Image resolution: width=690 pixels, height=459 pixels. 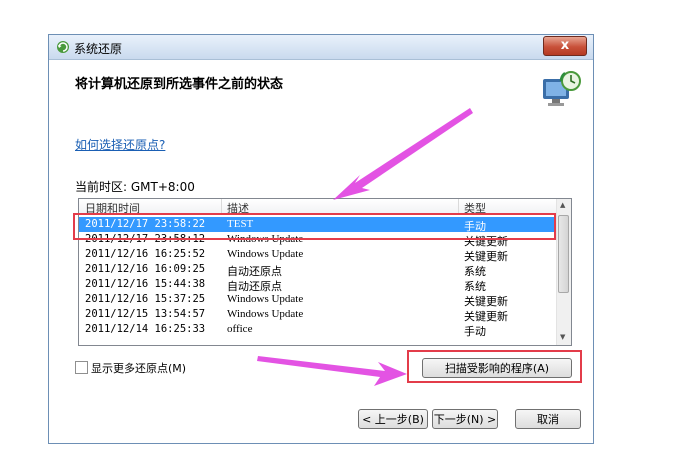 I want to click on cancel-button: 取消, so click(x=548, y=419).